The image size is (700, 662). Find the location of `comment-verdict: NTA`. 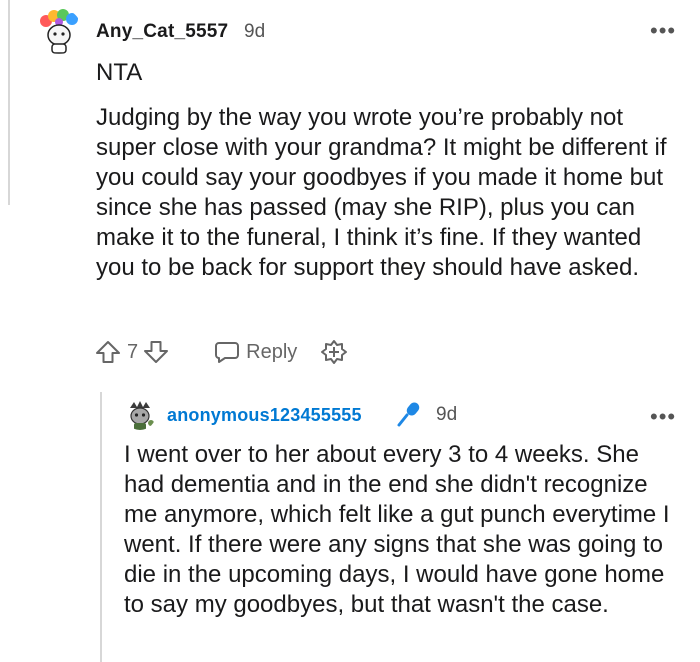

comment-verdict: NTA is located at coordinates (119, 72).